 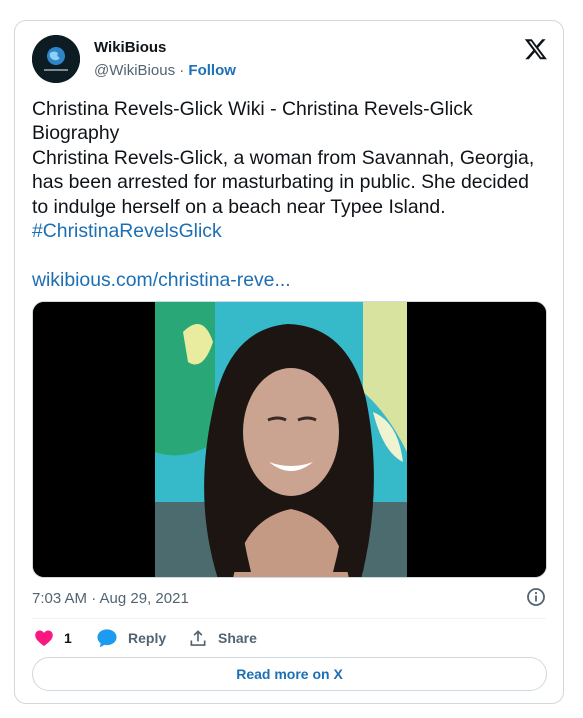 I want to click on x-logo-icon, so click(x=536, y=49).